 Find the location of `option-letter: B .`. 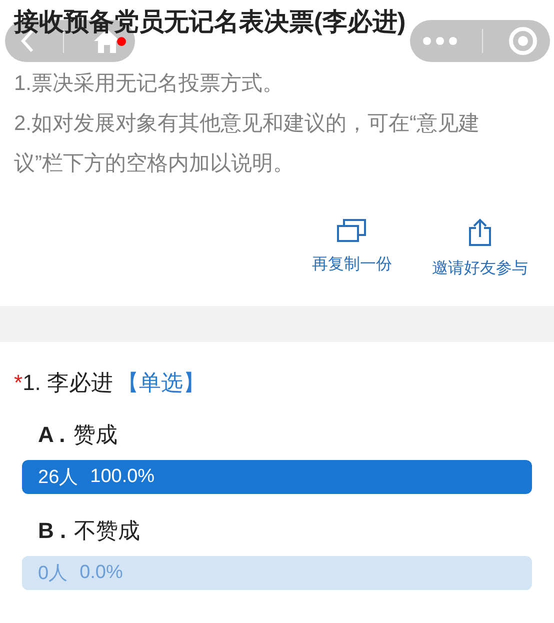

option-letter: B . is located at coordinates (52, 531).